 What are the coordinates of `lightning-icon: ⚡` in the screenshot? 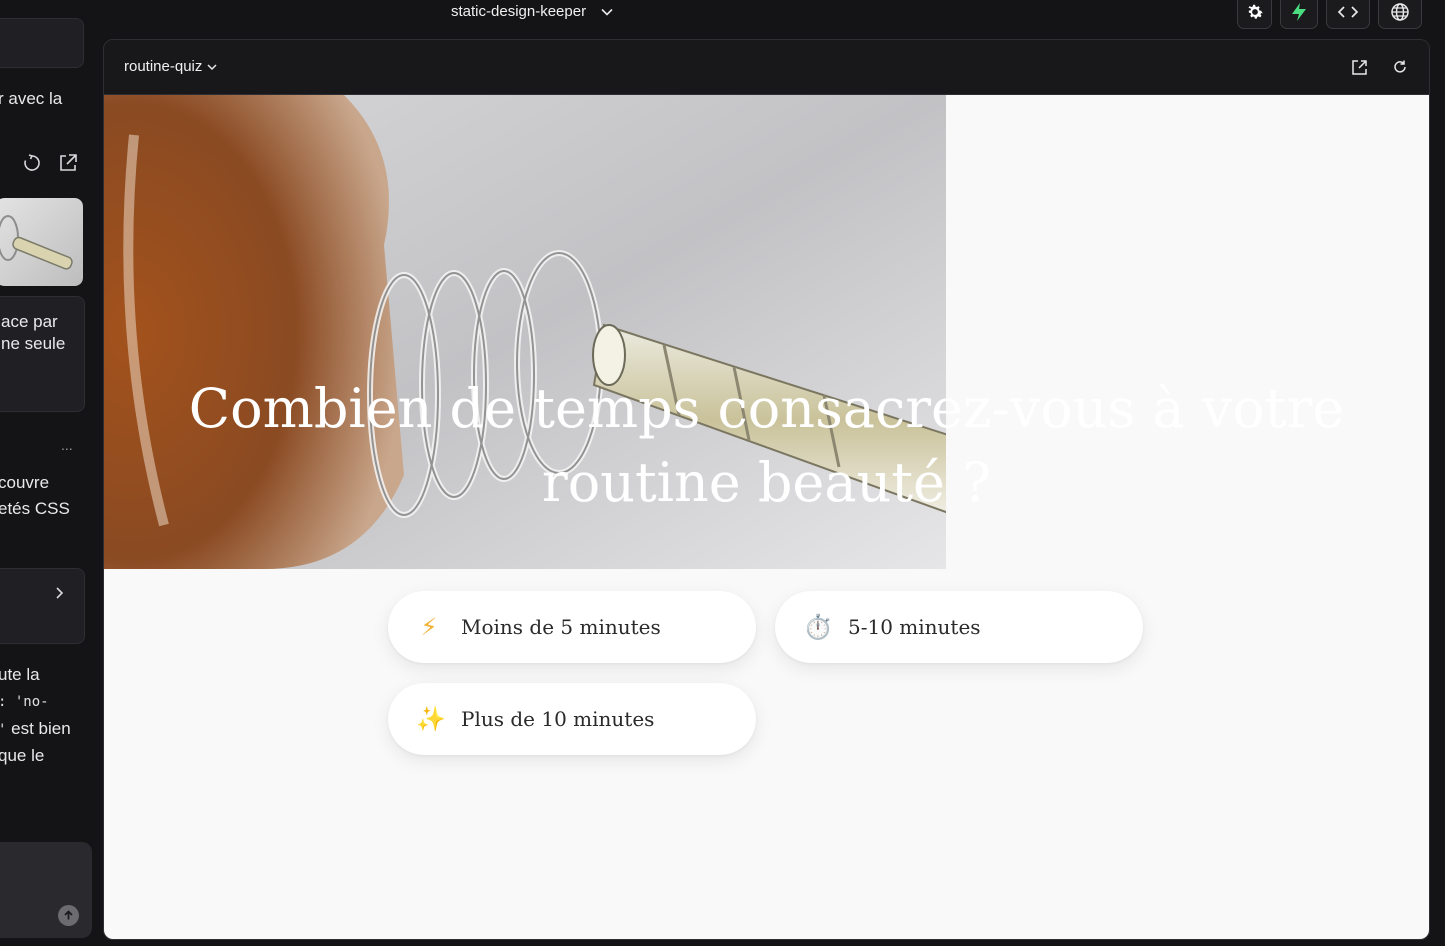 It's located at (429, 627).